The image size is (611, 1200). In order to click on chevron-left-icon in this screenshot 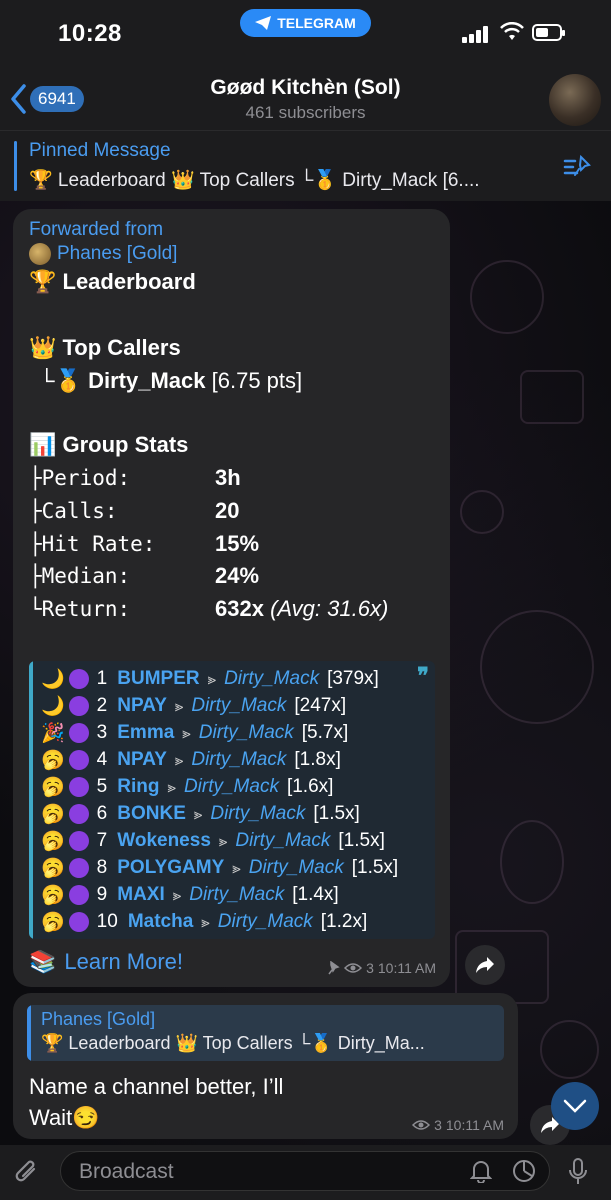, I will do `click(18, 99)`.